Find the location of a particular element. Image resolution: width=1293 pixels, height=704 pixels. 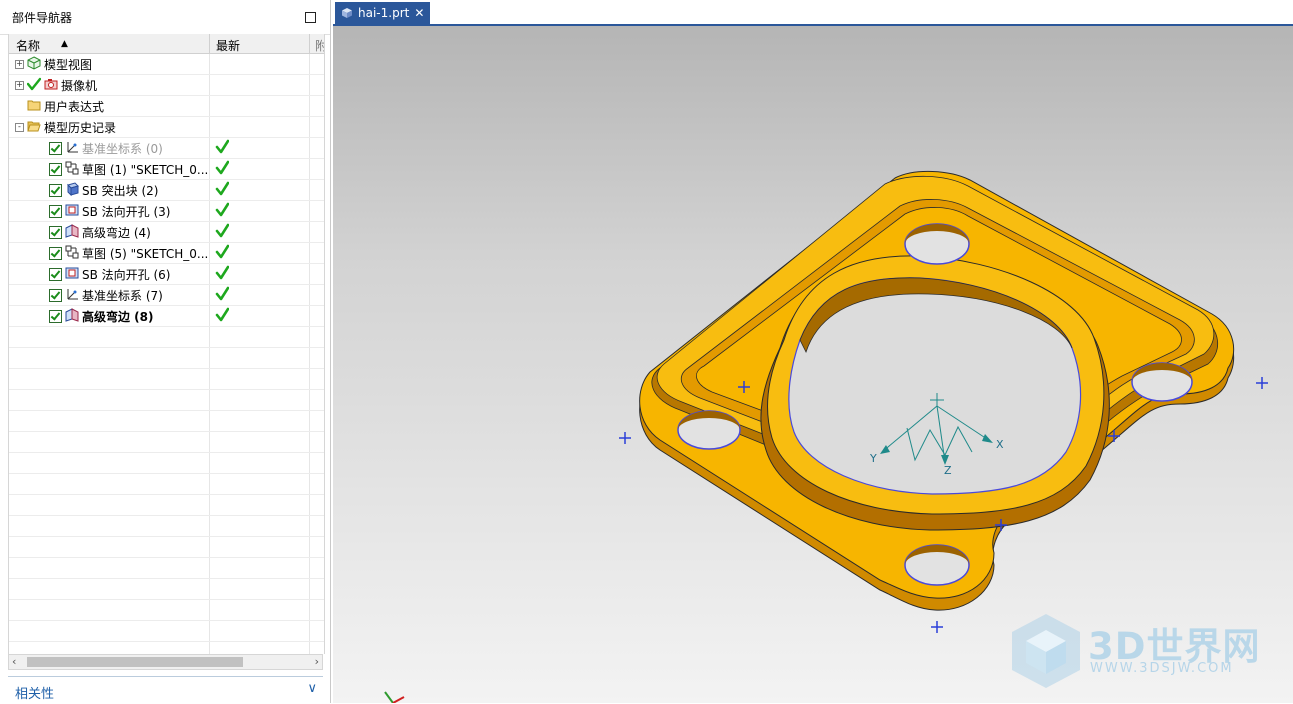

view-triad-icon is located at coordinates (394, 697).